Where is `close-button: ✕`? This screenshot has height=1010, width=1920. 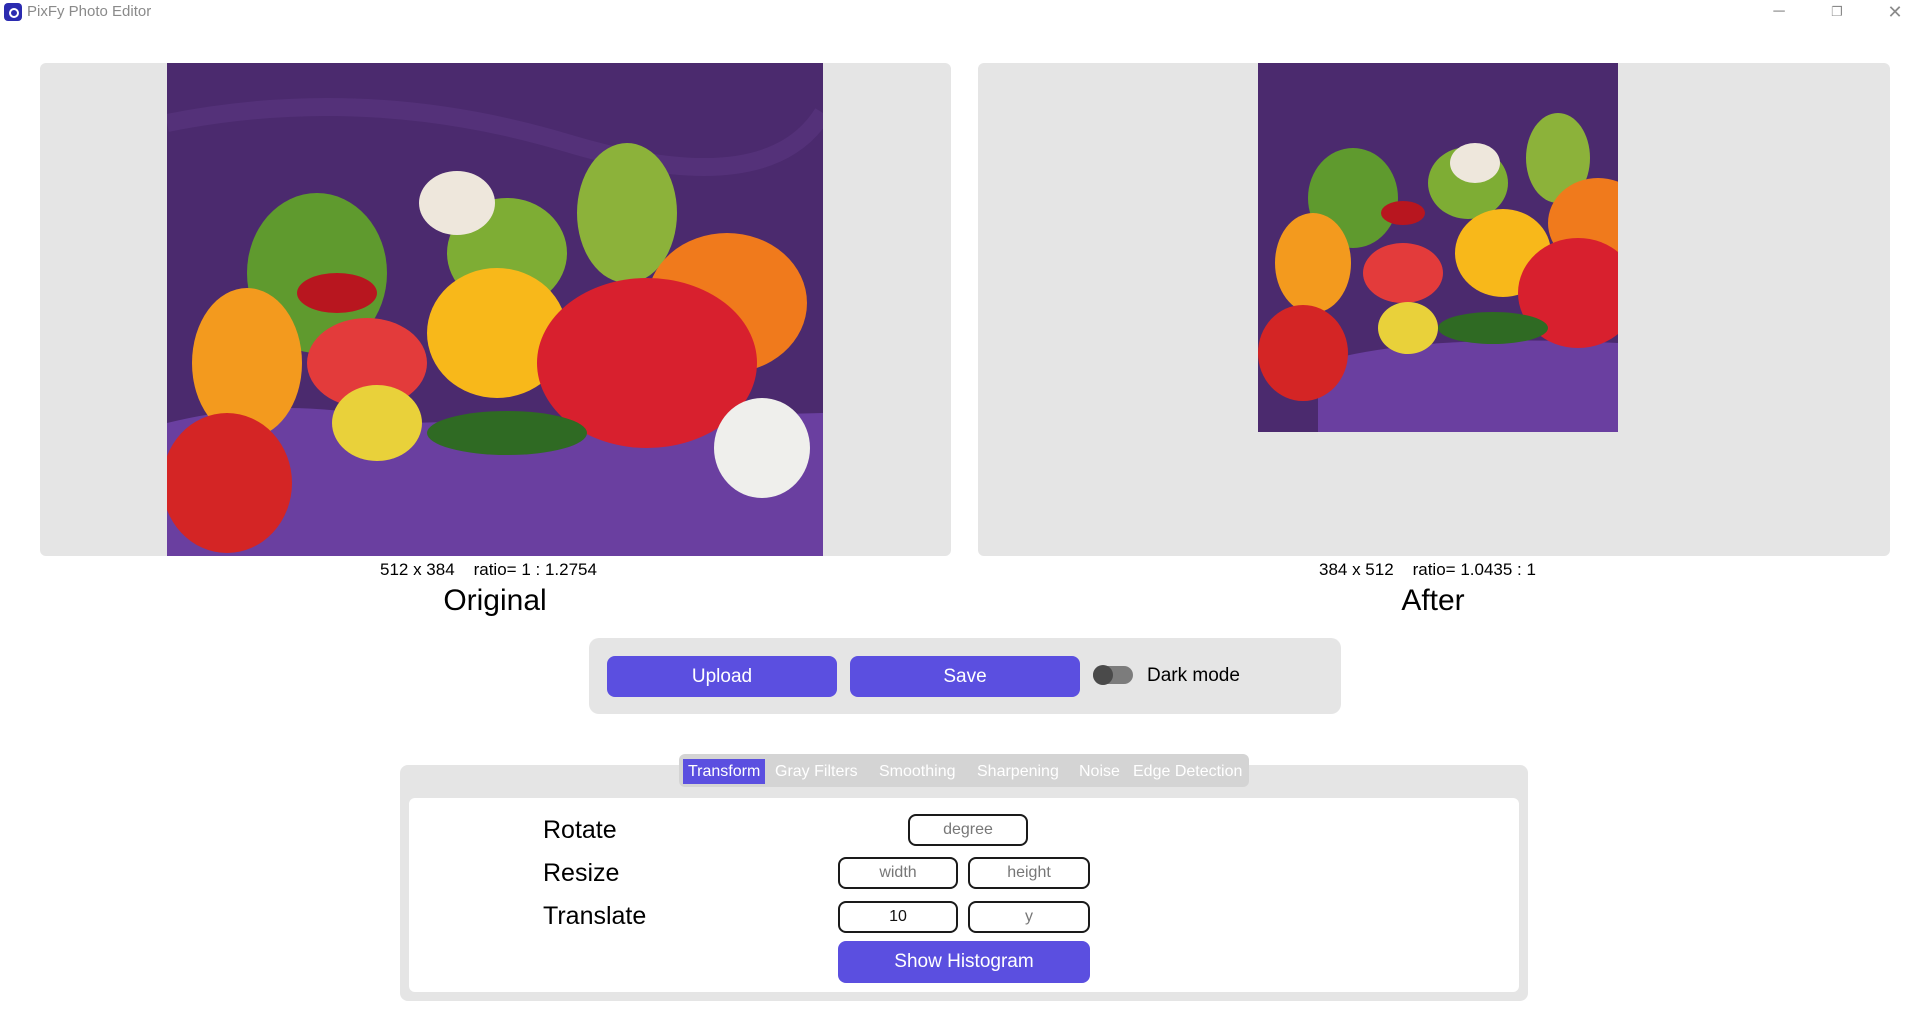
close-button: ✕ is located at coordinates (1895, 13).